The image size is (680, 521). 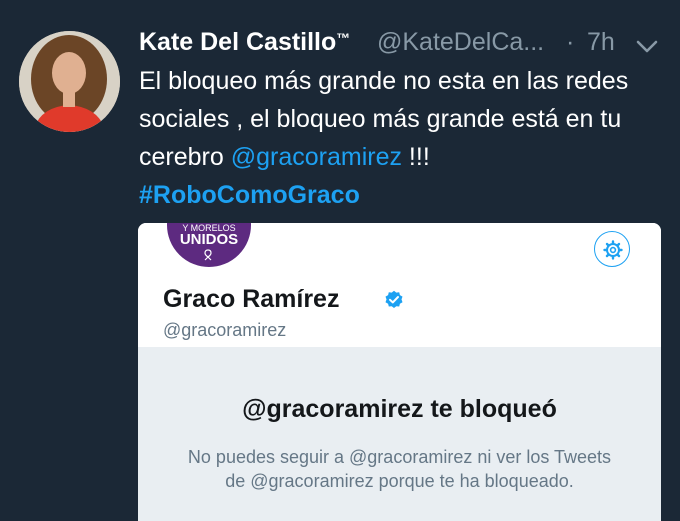 What do you see at coordinates (251, 299) in the screenshot?
I see `profile-name: Graco Ramírez` at bounding box center [251, 299].